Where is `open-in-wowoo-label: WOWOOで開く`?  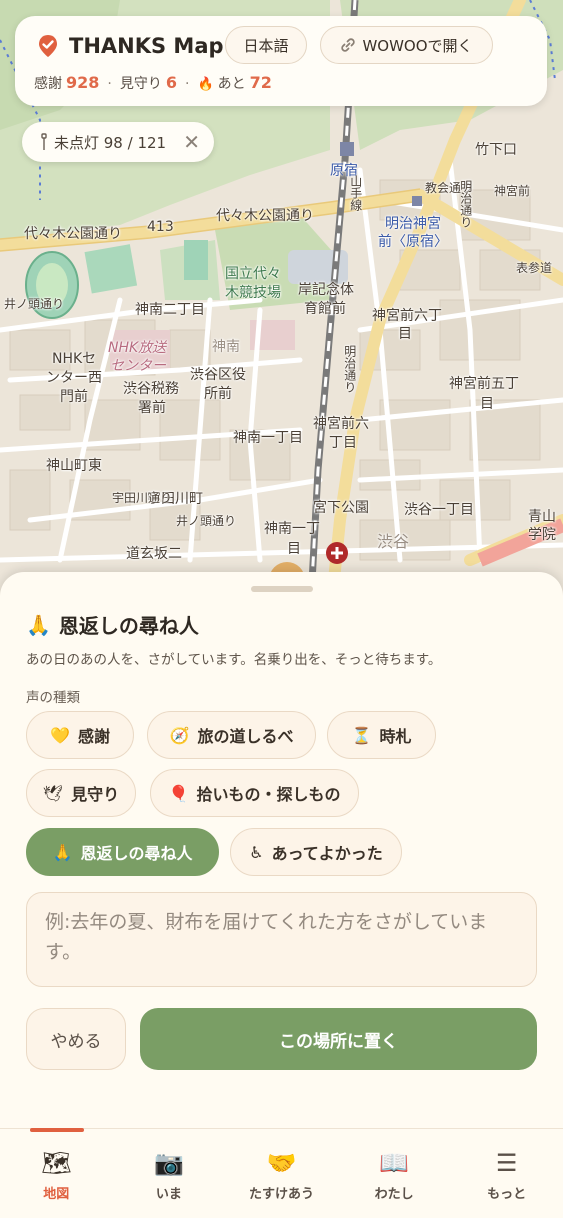
open-in-wowoo-label: WOWOOで開く is located at coordinates (417, 45).